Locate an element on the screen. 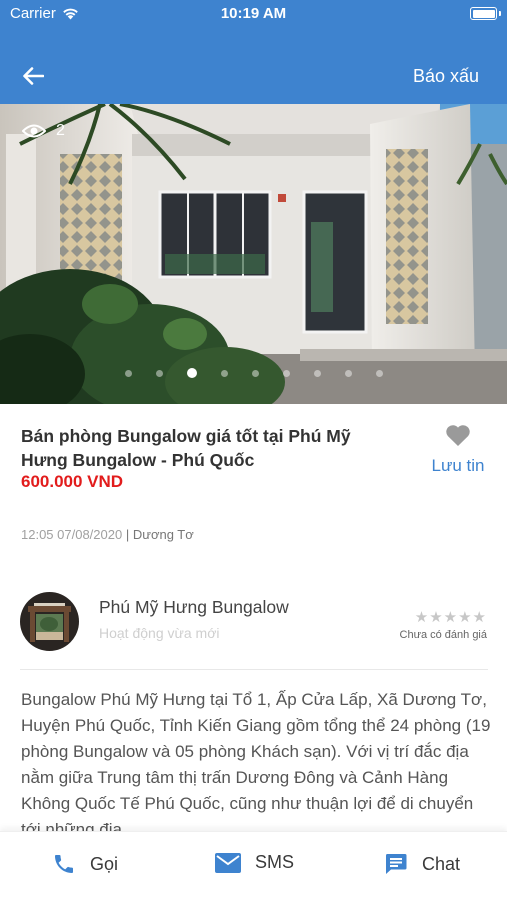 The width and height of the screenshot is (507, 900). nav-bar: Báo xấu is located at coordinates (253, 76).